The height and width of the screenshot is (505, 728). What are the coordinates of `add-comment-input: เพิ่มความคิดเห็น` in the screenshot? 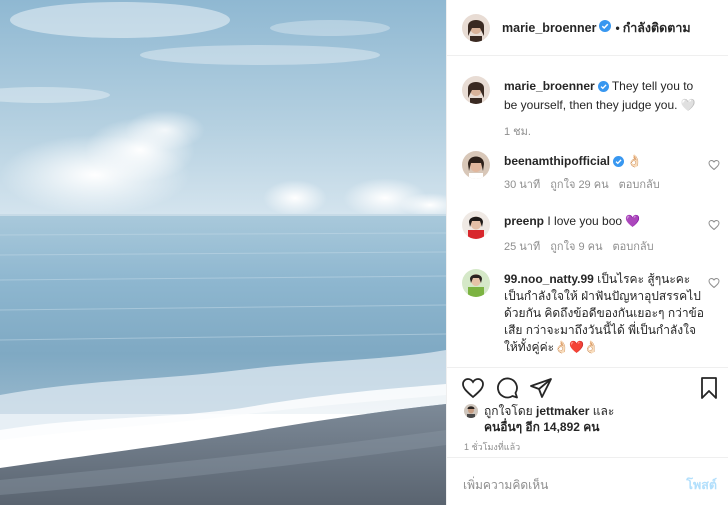 It's located at (505, 485).